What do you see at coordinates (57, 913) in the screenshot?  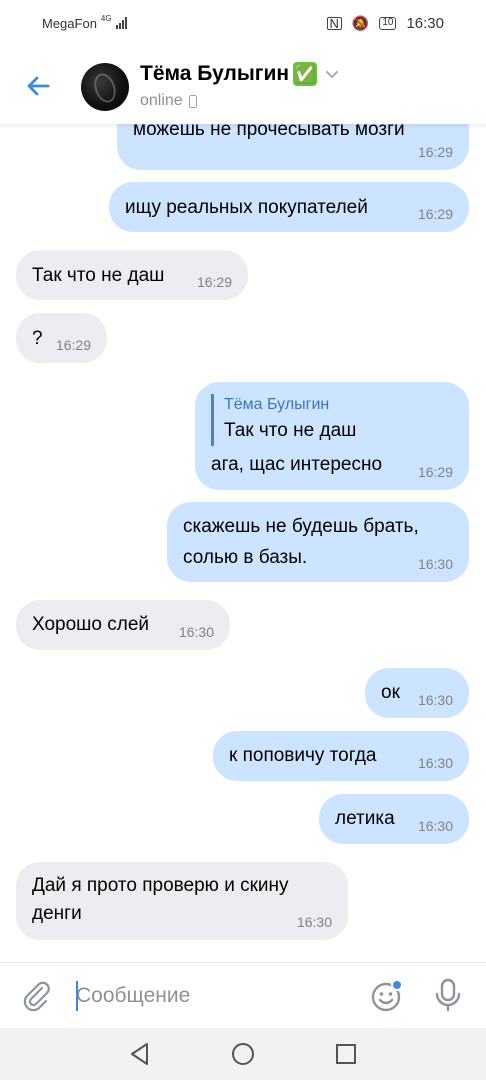 I see `message-text-line: денги` at bounding box center [57, 913].